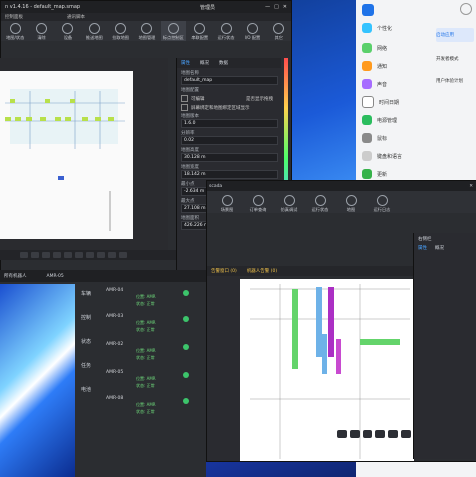 This screenshot has width=476, height=477. I want to click on right-tab-props: 属性, so click(422, 248).